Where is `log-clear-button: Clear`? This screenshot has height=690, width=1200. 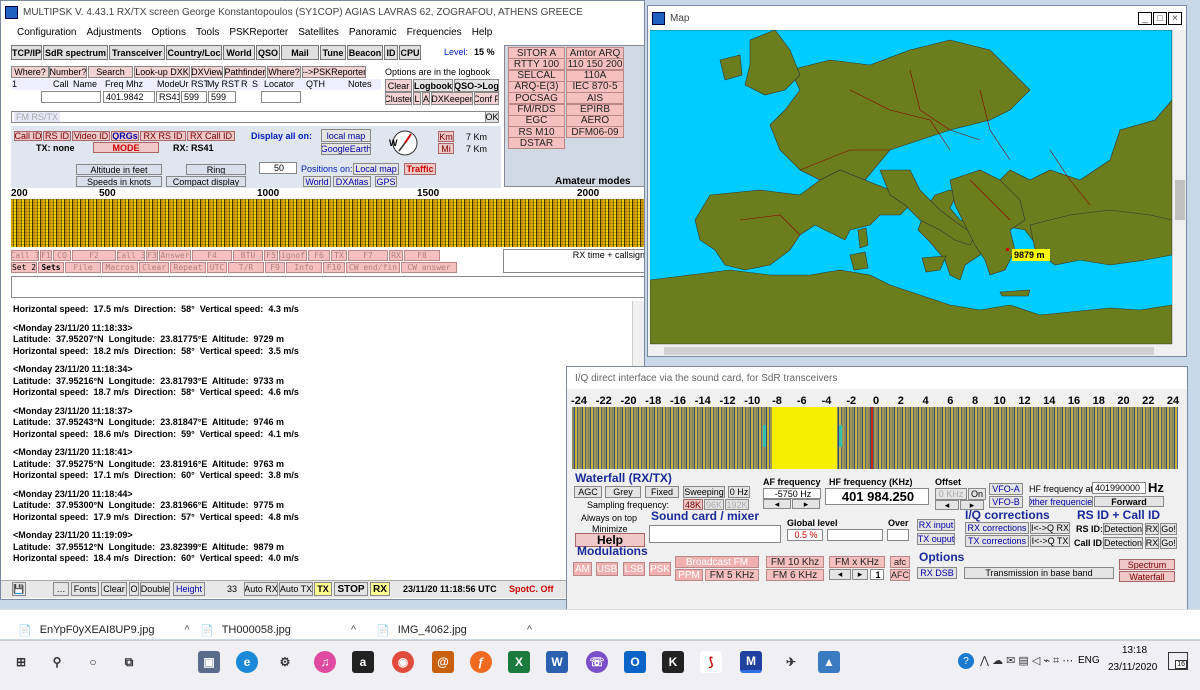
log-clear-button: Clear is located at coordinates (398, 85).